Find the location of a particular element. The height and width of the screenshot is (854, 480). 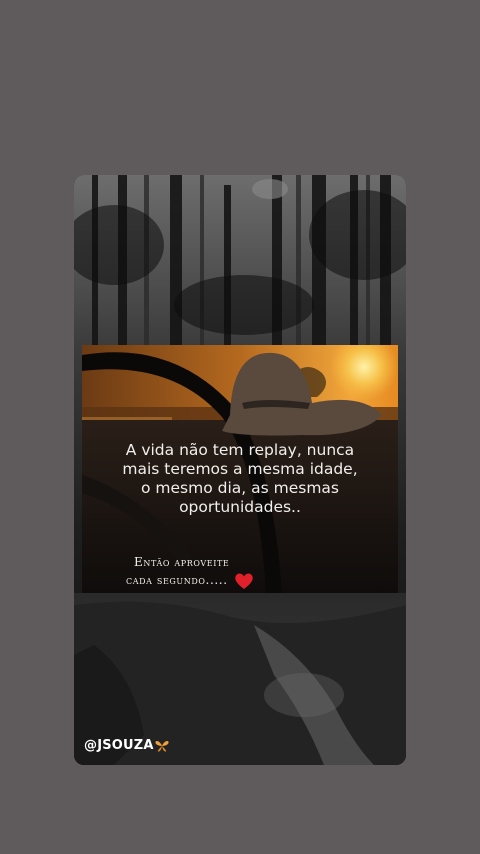

butterfly-icon is located at coordinates (162, 746).